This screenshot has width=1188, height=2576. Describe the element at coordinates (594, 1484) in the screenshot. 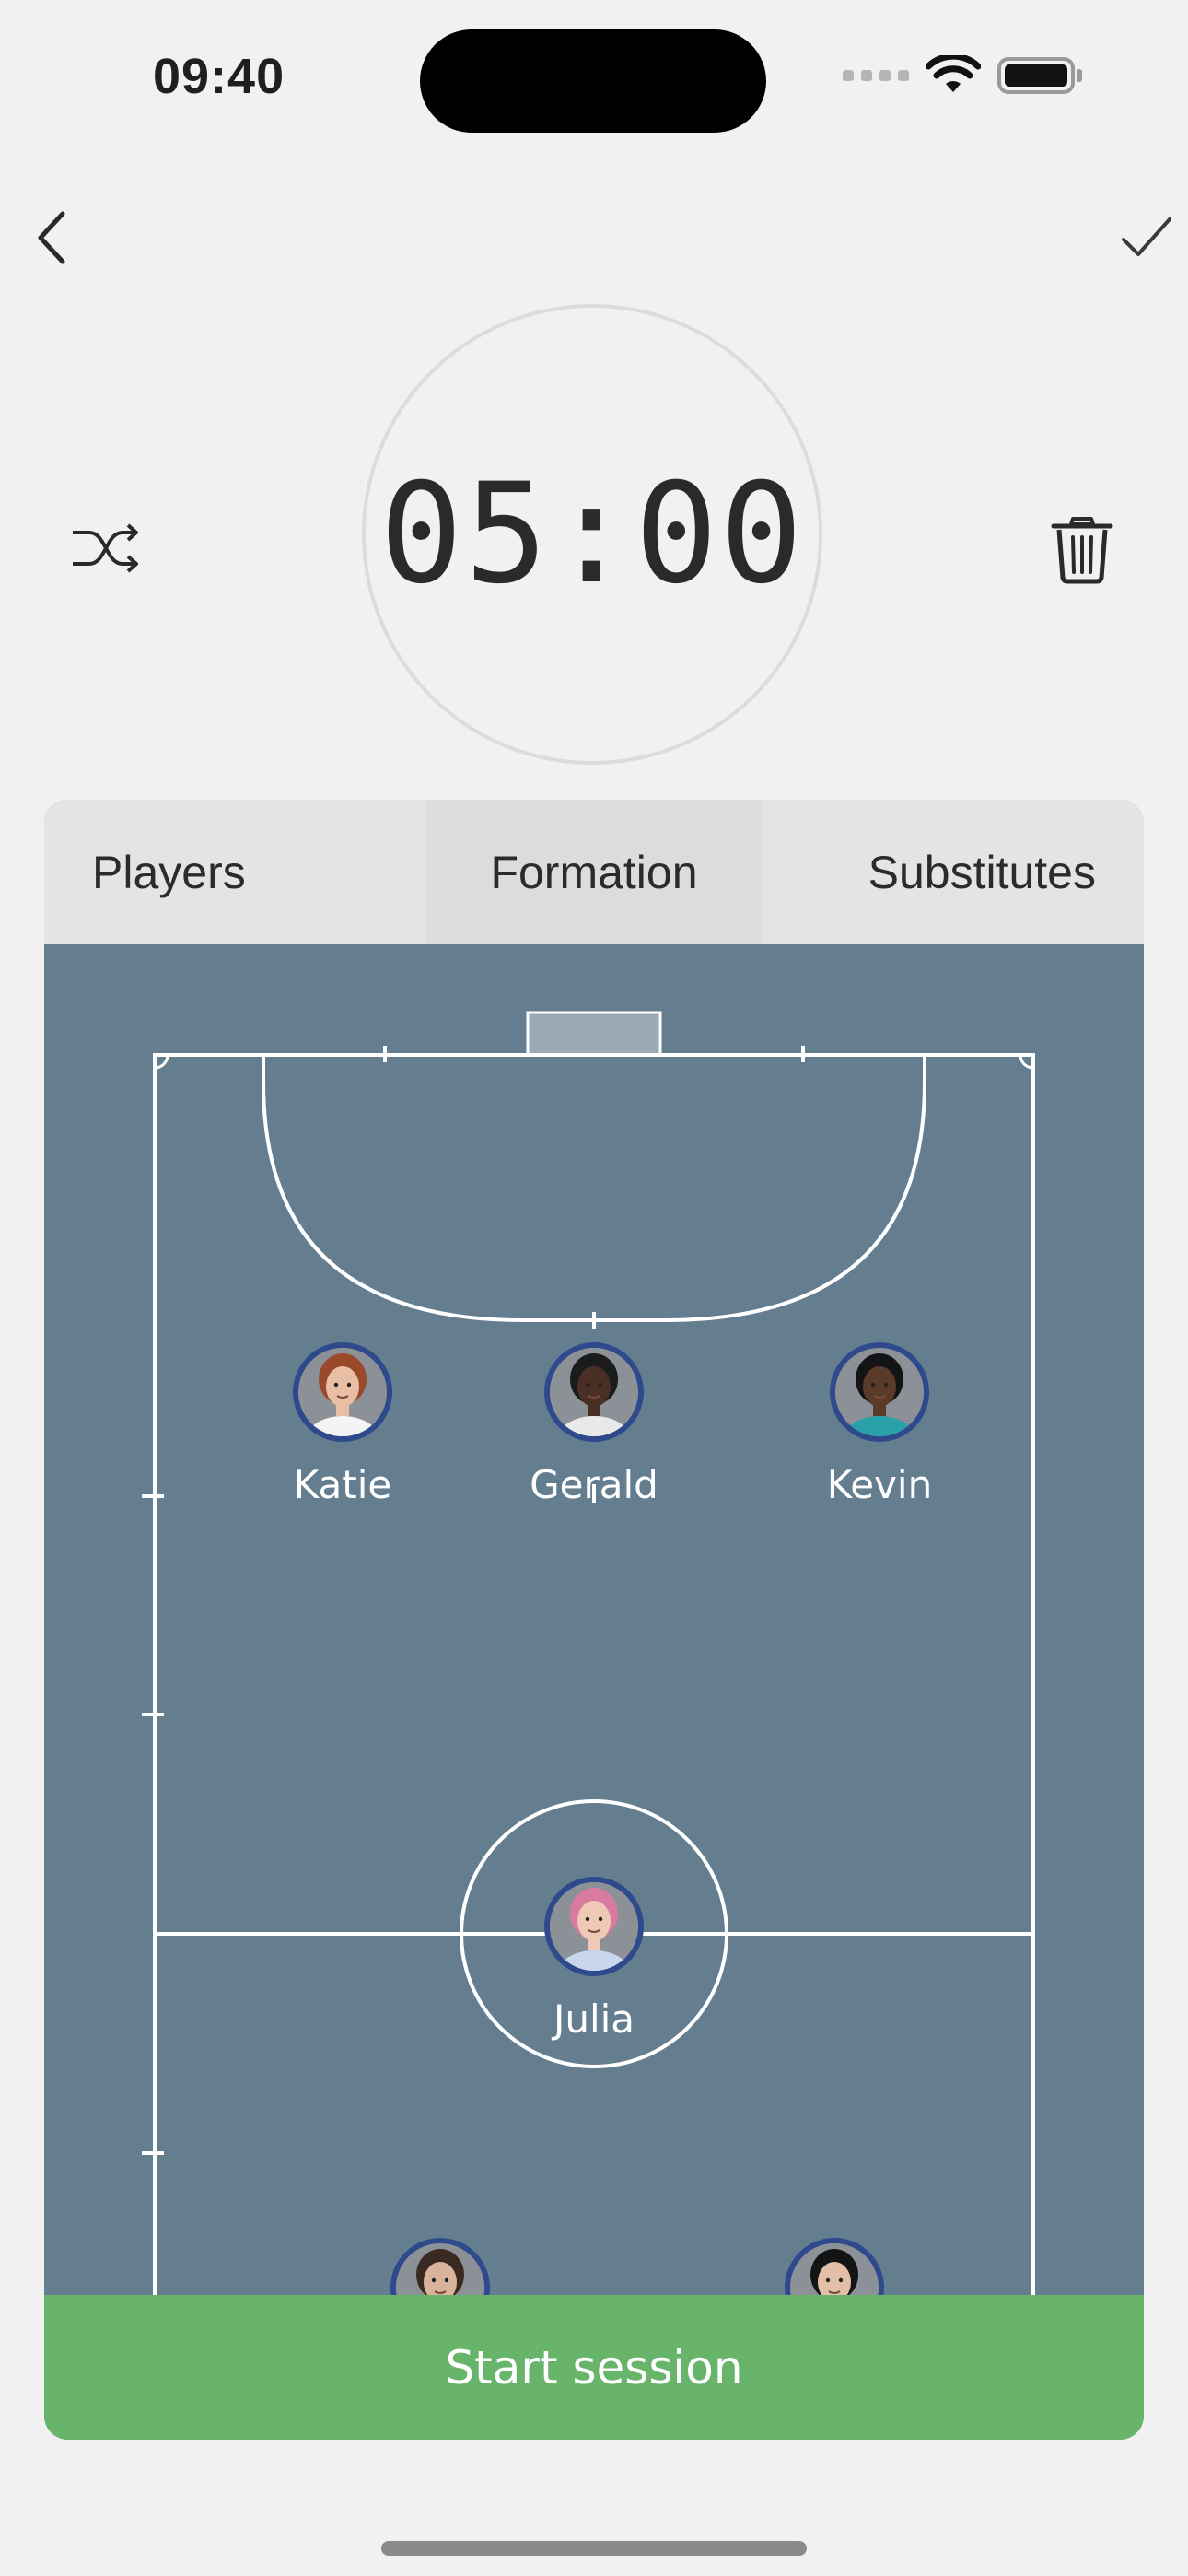

I see `player-name: Gerald` at that location.